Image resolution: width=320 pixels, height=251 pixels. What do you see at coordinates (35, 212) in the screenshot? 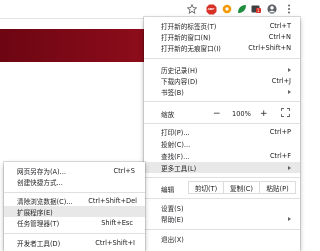
I see `menu-label: 扩展程序(E)` at bounding box center [35, 212].